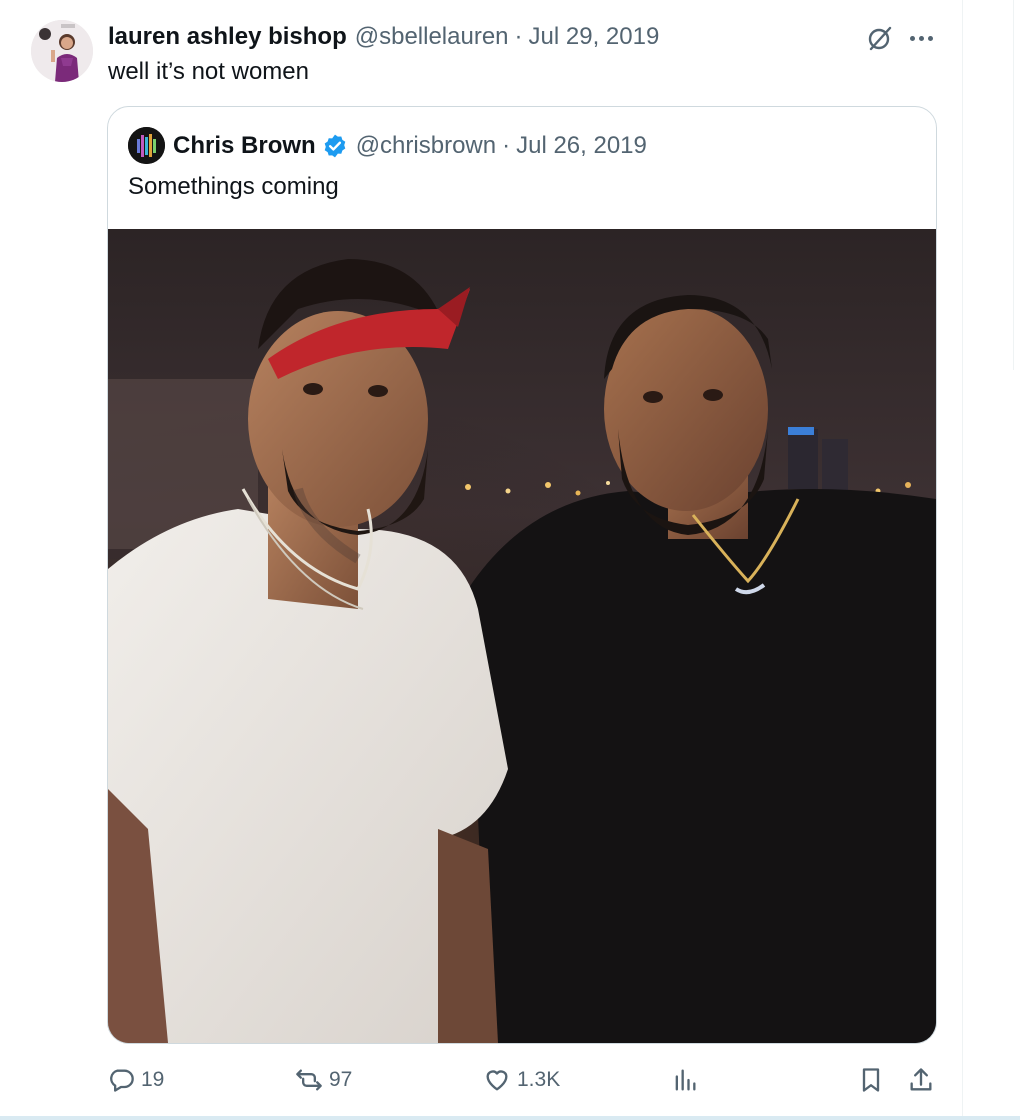 The width and height of the screenshot is (1020, 1120). What do you see at coordinates (334, 146) in the screenshot?
I see `verified-badge-icon` at bounding box center [334, 146].